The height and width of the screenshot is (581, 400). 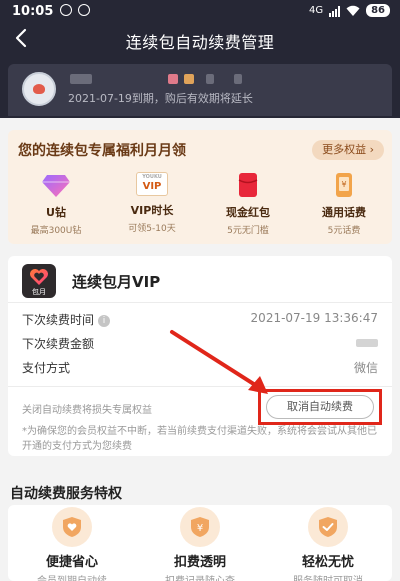 I want to click on network-type: 4G, so click(x=316, y=10).